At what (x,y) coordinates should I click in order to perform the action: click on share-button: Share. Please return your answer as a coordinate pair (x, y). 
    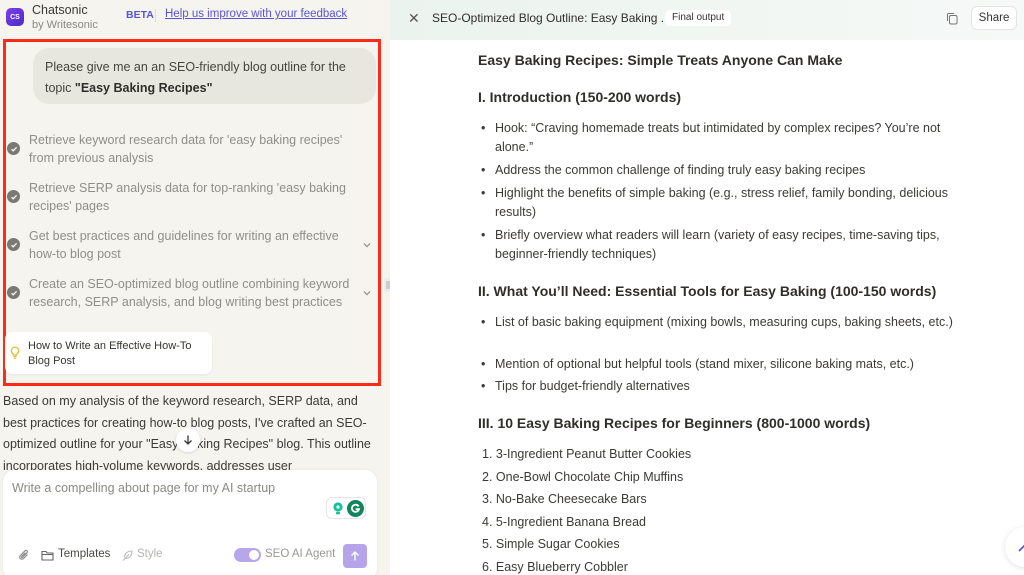
    Looking at the image, I should click on (994, 18).